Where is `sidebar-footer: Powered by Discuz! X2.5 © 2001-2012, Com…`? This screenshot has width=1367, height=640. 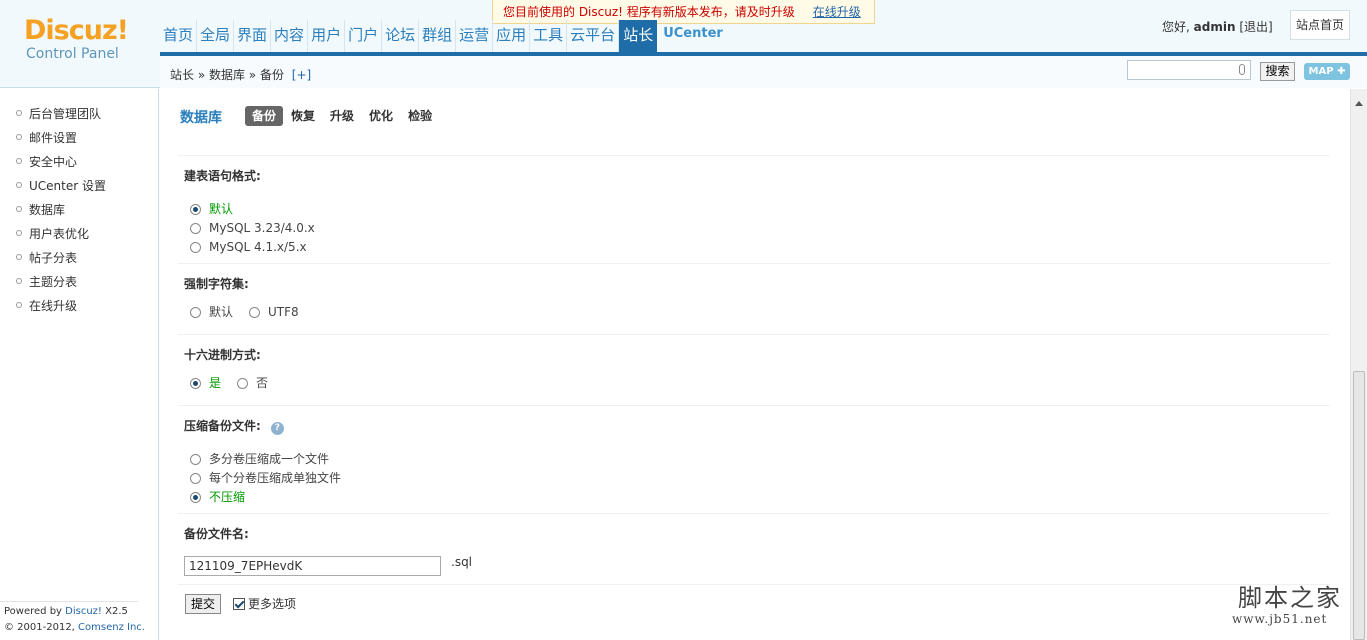
sidebar-footer: Powered by Discuz! X2.5 © 2001-2012, Com… is located at coordinates (74, 620).